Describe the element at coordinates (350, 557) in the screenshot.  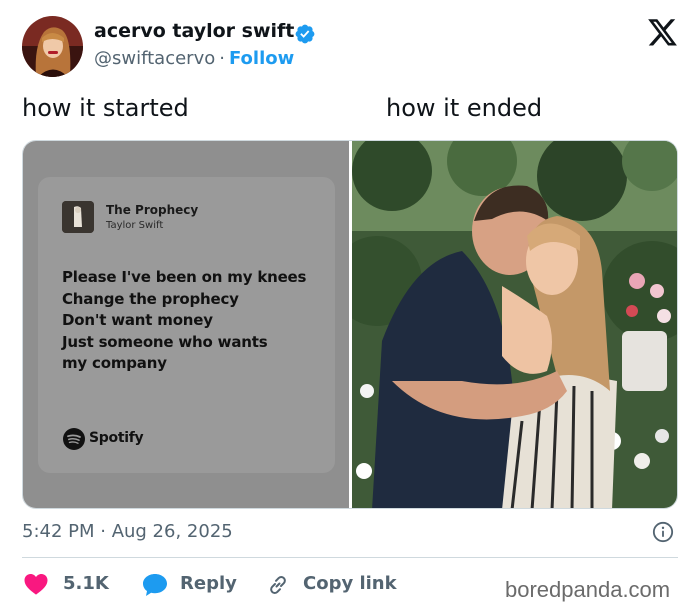
I see `divider` at that location.